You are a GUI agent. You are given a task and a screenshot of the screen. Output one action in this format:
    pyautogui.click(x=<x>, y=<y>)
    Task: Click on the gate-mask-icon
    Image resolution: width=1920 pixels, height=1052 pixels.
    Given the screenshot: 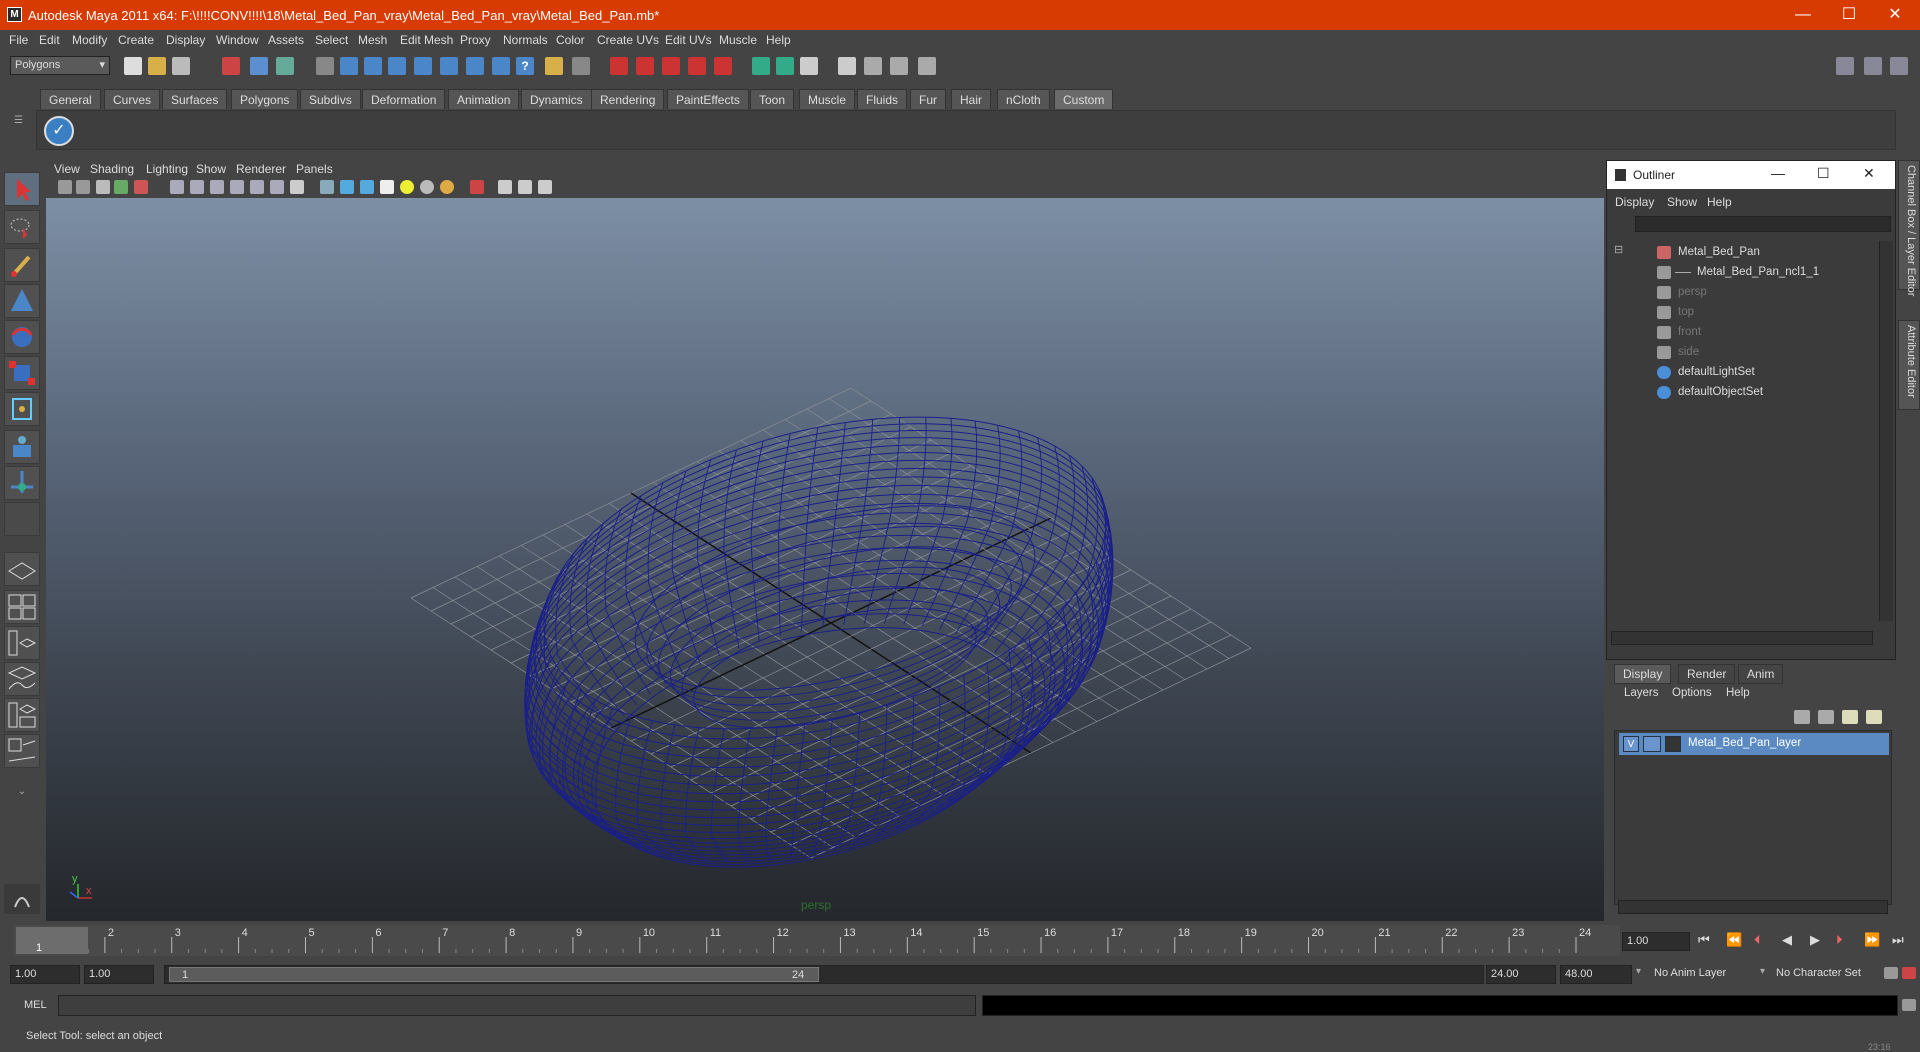 What is the action you would take?
    pyautogui.click(x=237, y=187)
    